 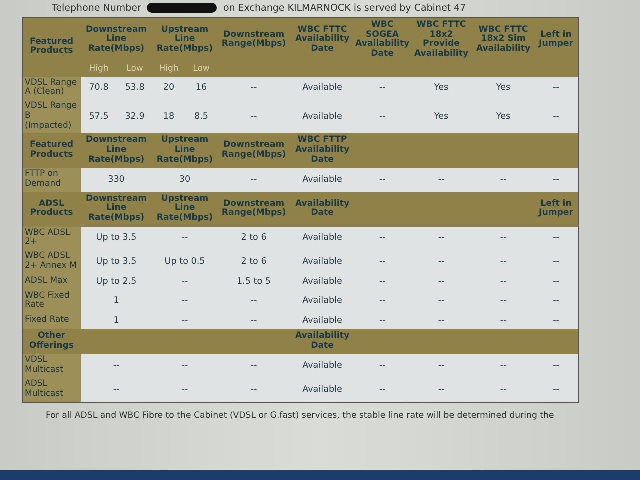 What do you see at coordinates (185, 262) in the screenshot?
I see `table-cell: Up to 0.5` at bounding box center [185, 262].